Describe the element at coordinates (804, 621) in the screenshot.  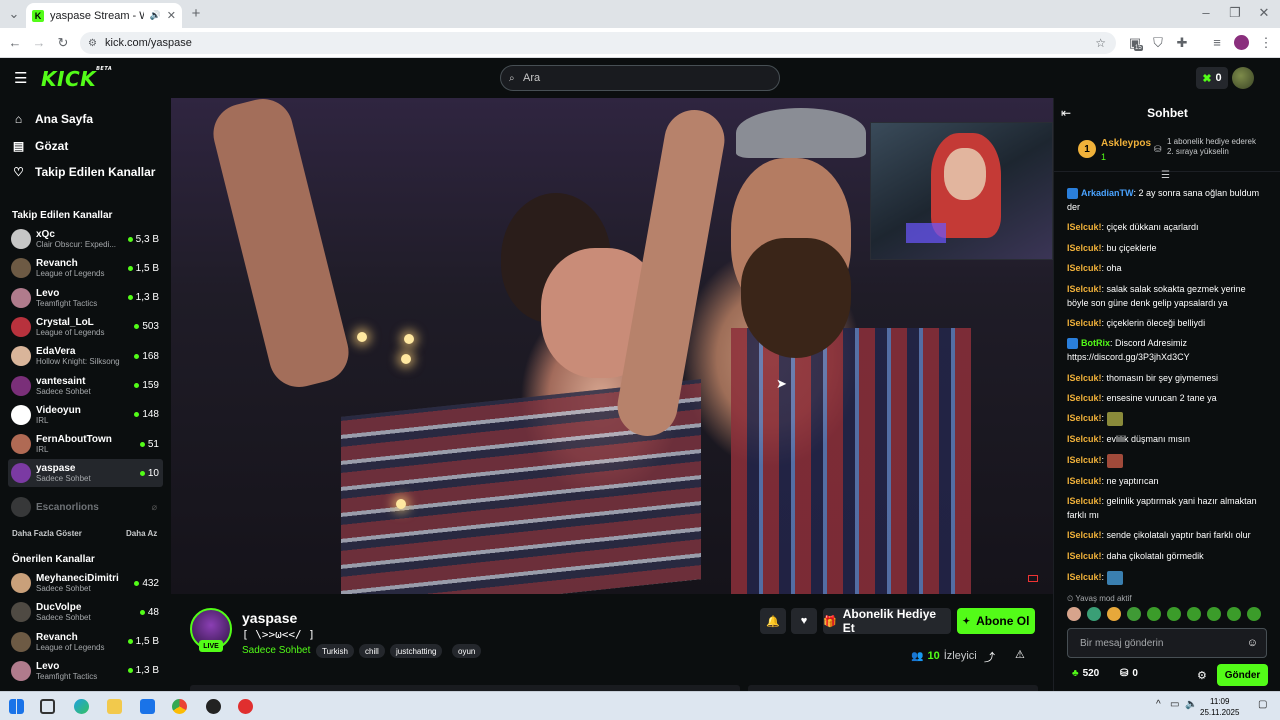
I see `follow-button: ♥` at that location.